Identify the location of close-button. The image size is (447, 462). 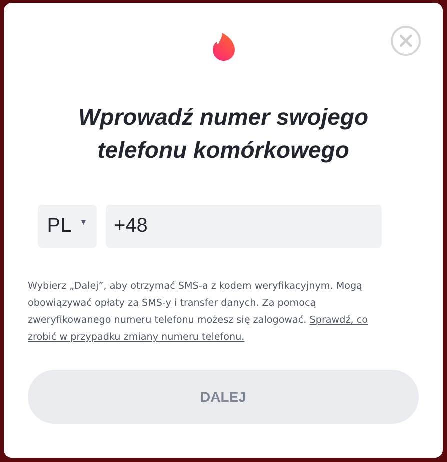
(406, 41).